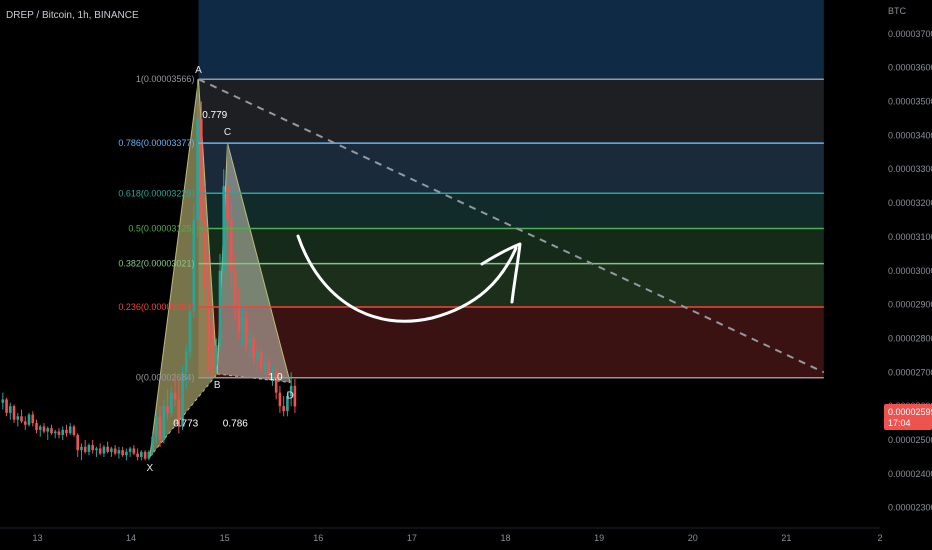  What do you see at coordinates (290, 395) in the screenshot?
I see `pattern-point-D: D` at bounding box center [290, 395].